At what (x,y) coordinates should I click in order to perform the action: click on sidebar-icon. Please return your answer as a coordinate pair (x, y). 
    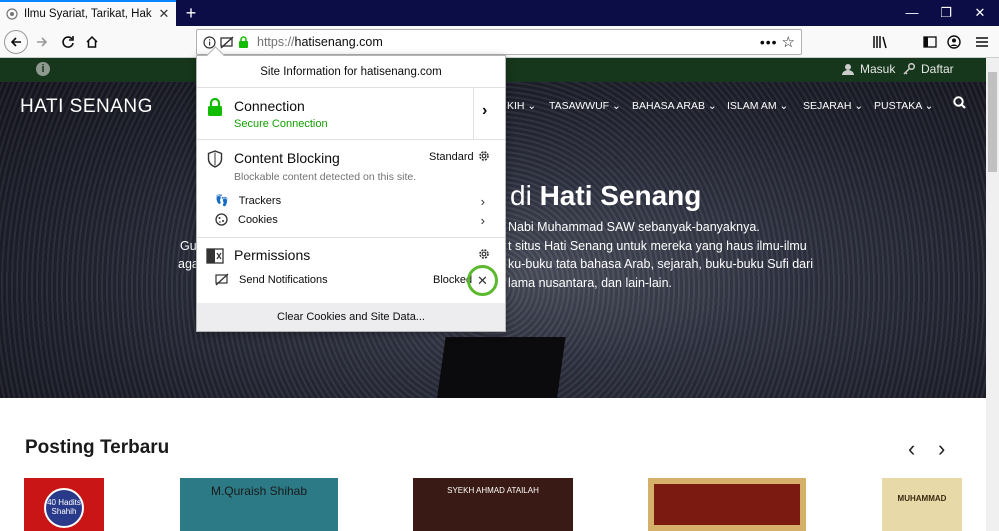
    Looking at the image, I should click on (930, 42).